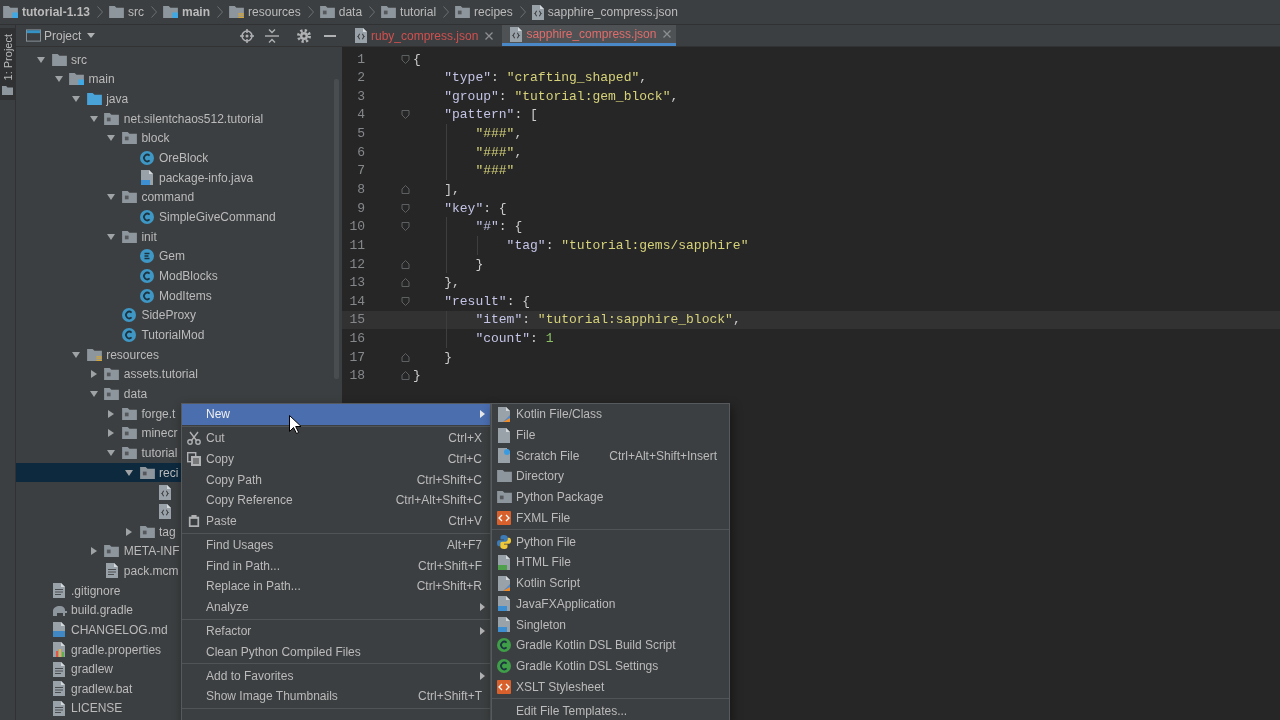  What do you see at coordinates (610, 518) in the screenshot?
I see `menu-item: FXML File` at bounding box center [610, 518].